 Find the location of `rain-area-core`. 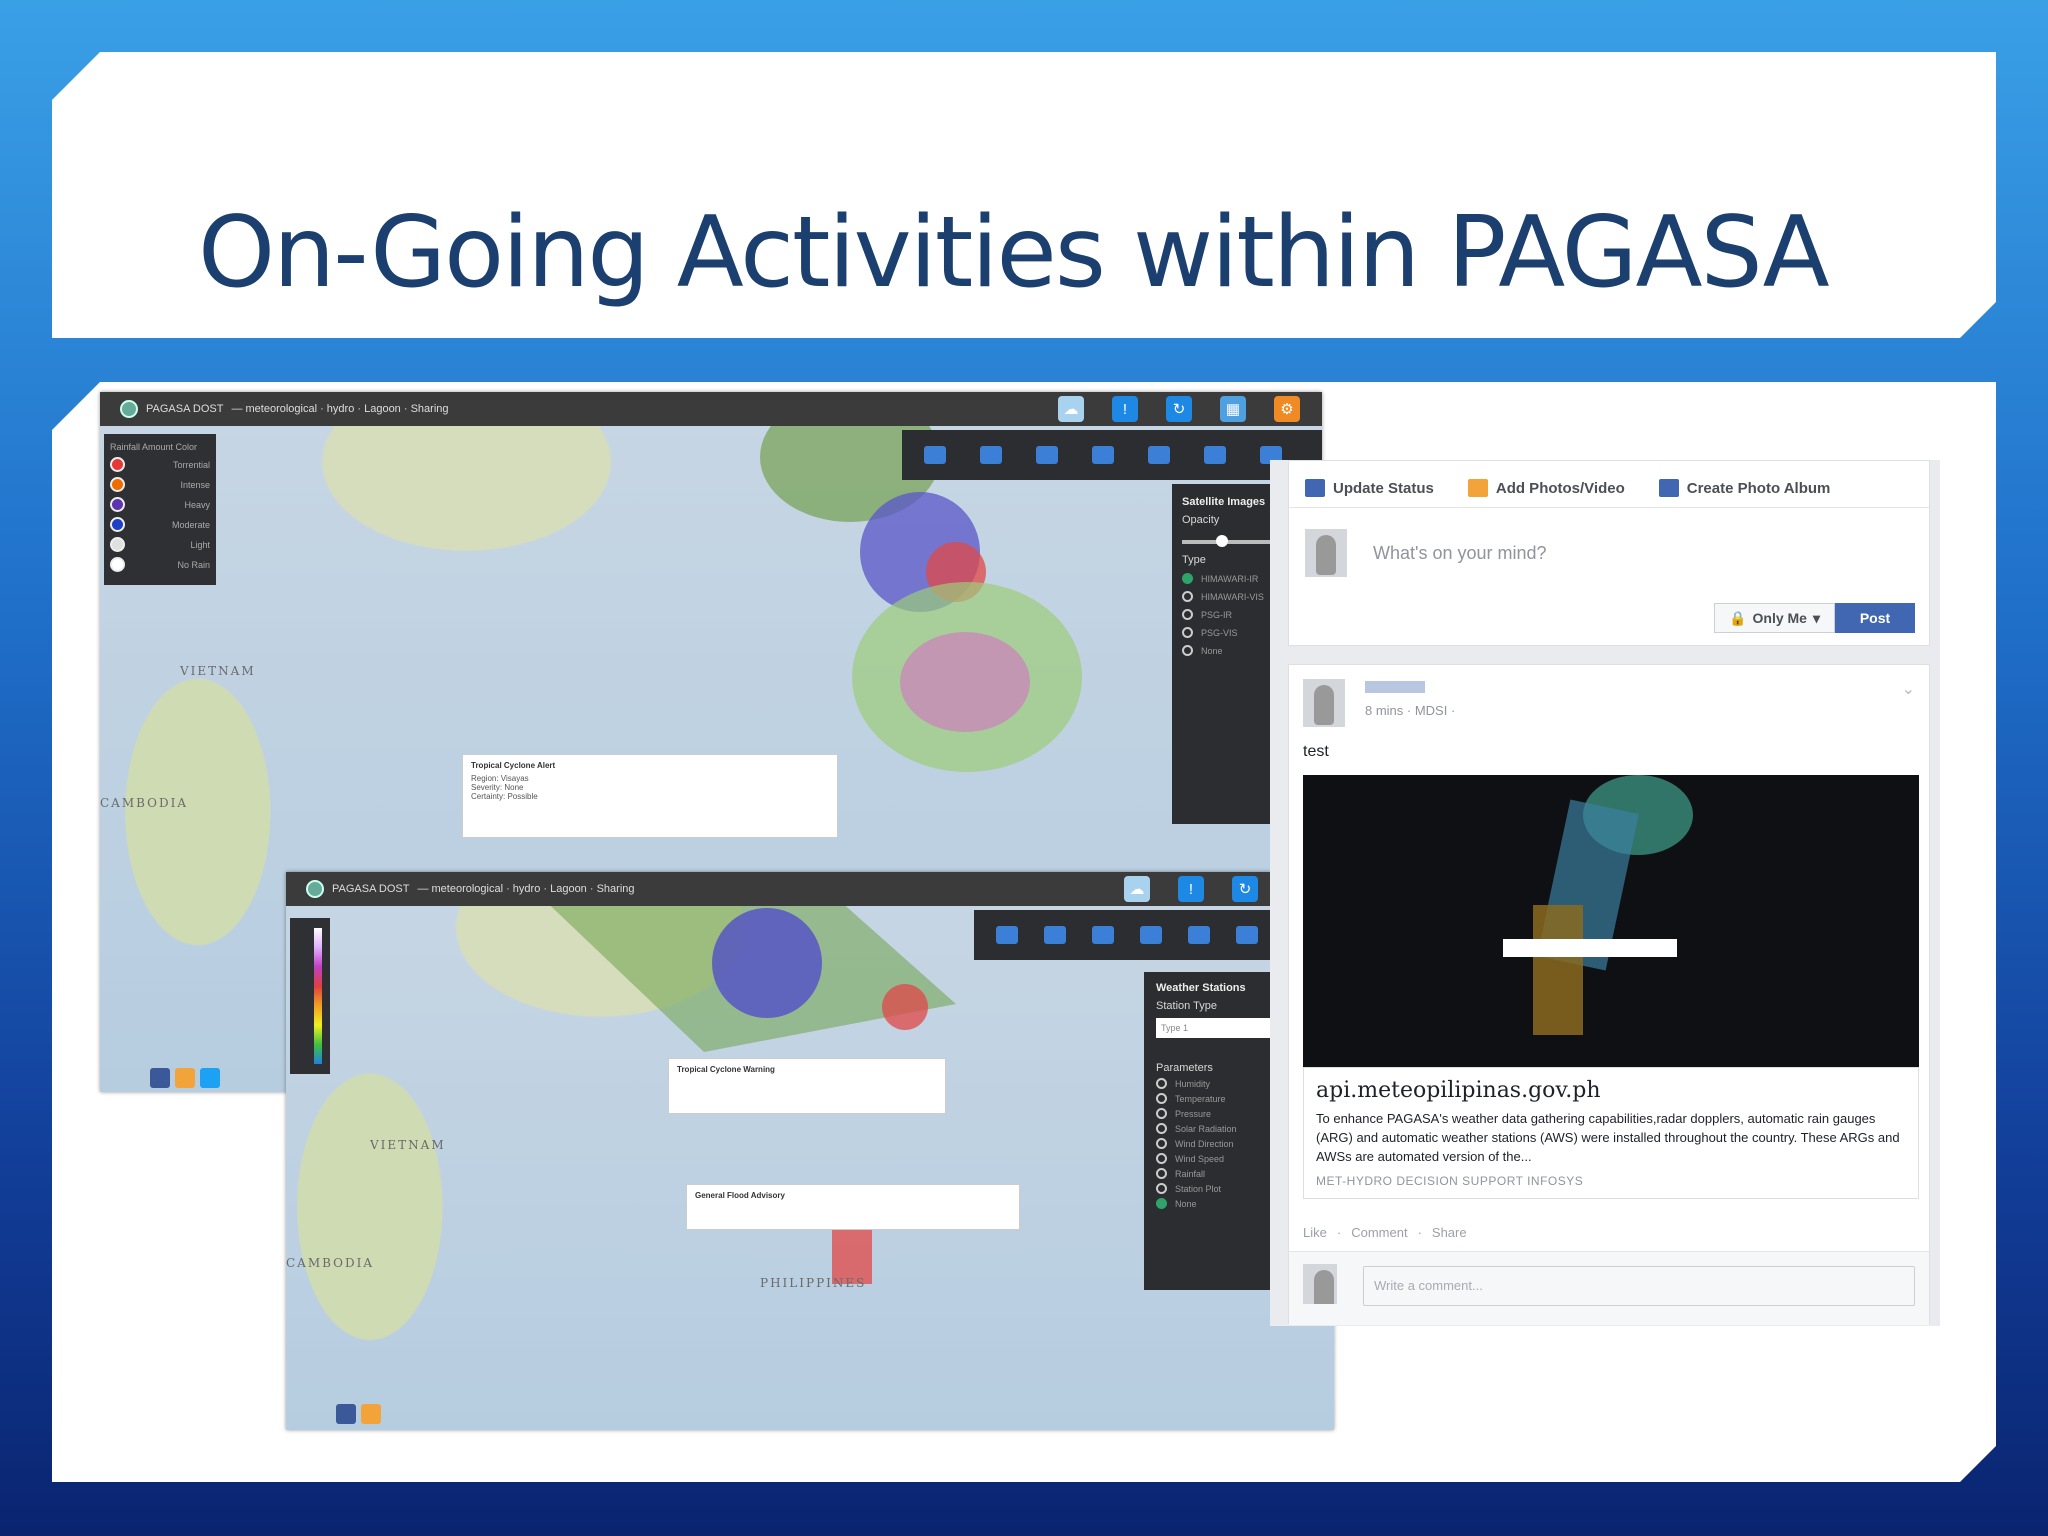

rain-area-core is located at coordinates (965, 682).